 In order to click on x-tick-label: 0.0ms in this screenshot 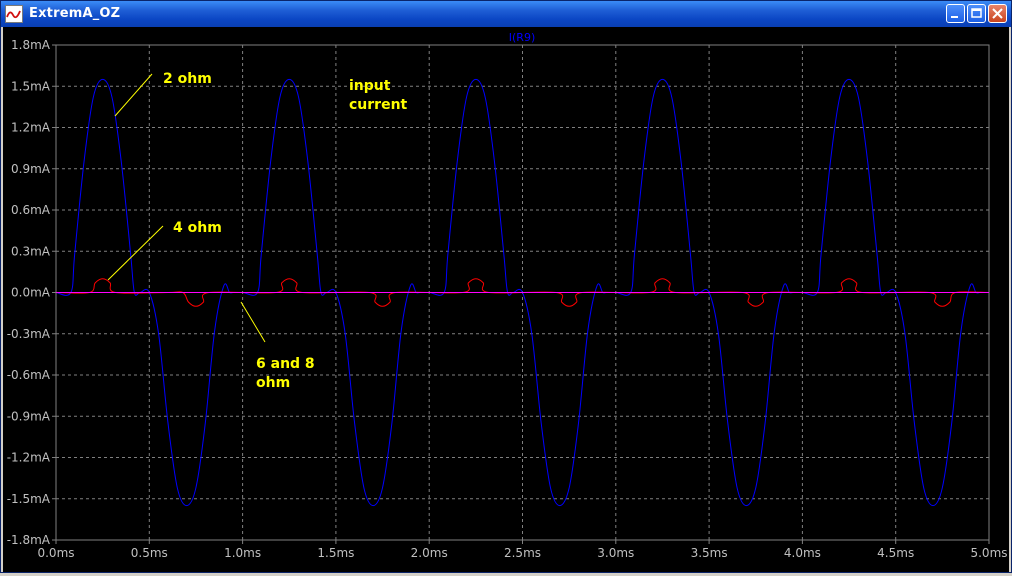, I will do `click(55, 553)`.